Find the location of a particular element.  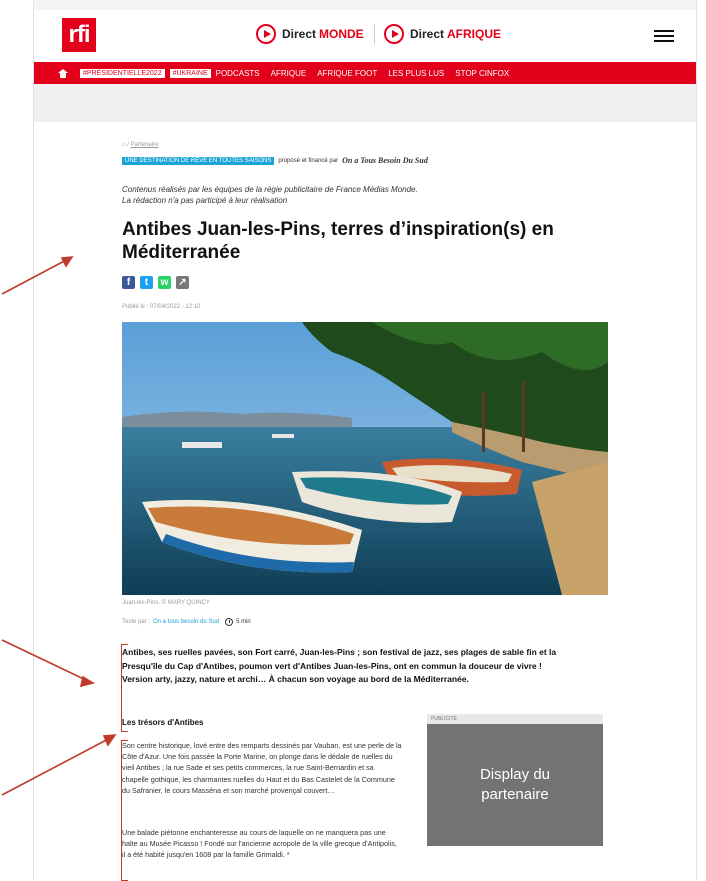

nav-item-afrique-foot: AFRIQUE FOOT is located at coordinates (347, 73).